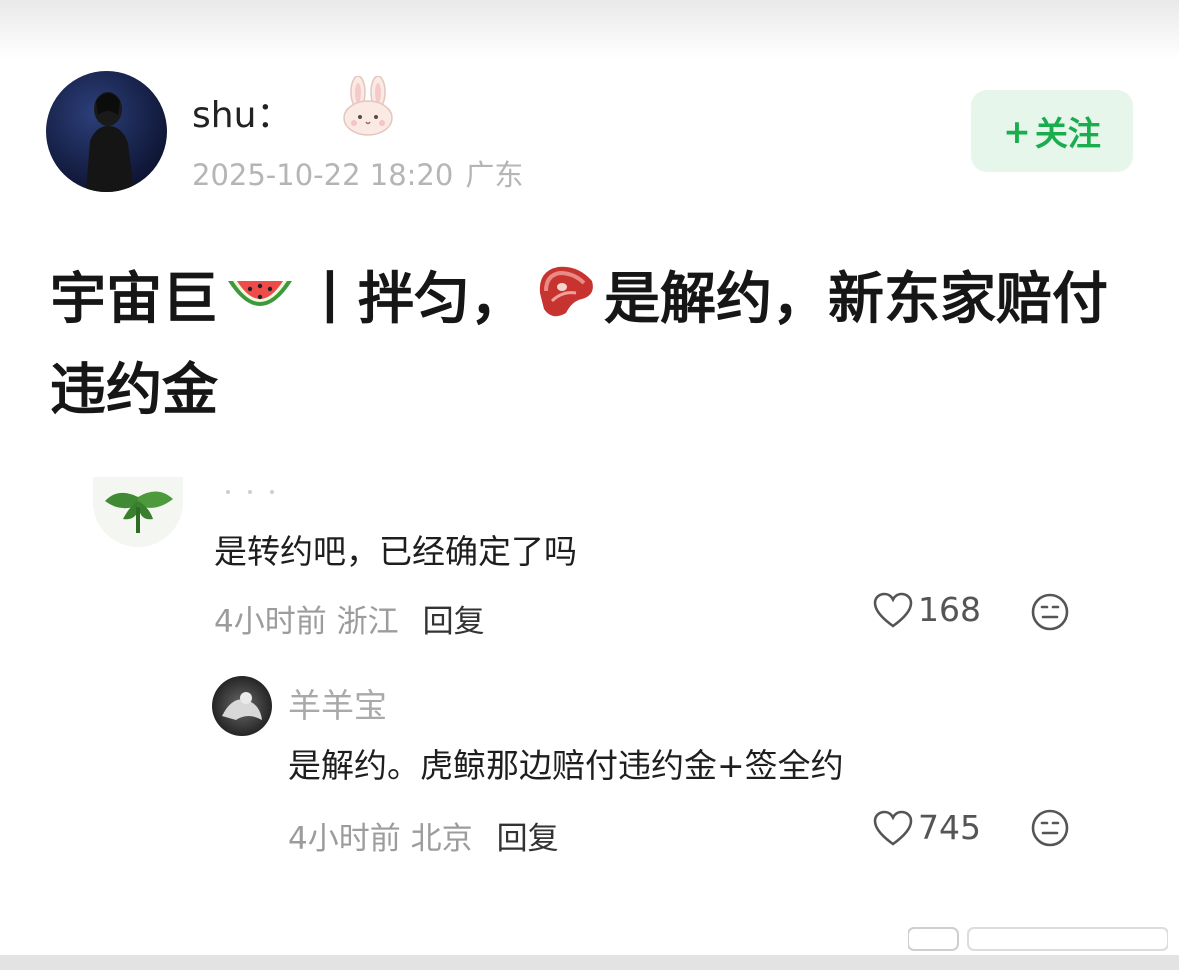  I want to click on reply-meta: 4小时前 北京 回复, so click(423, 835).